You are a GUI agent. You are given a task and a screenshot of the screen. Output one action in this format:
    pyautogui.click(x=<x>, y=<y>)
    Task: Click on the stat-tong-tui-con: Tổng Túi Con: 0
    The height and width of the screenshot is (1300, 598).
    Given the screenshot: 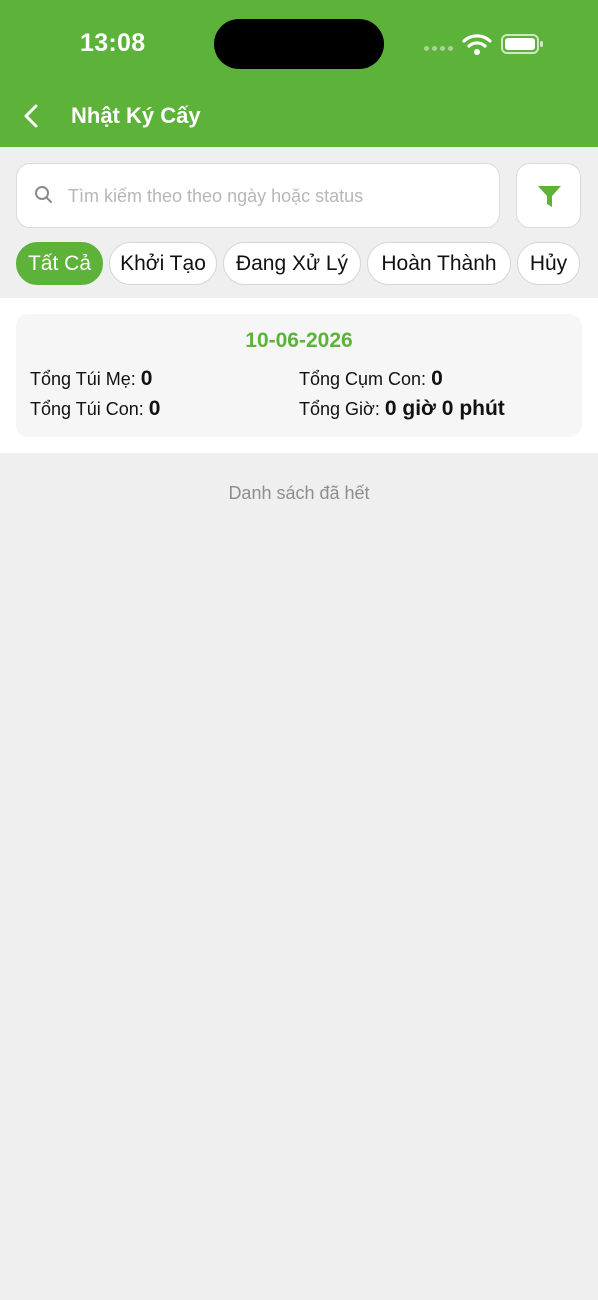 What is the action you would take?
    pyautogui.click(x=95, y=409)
    